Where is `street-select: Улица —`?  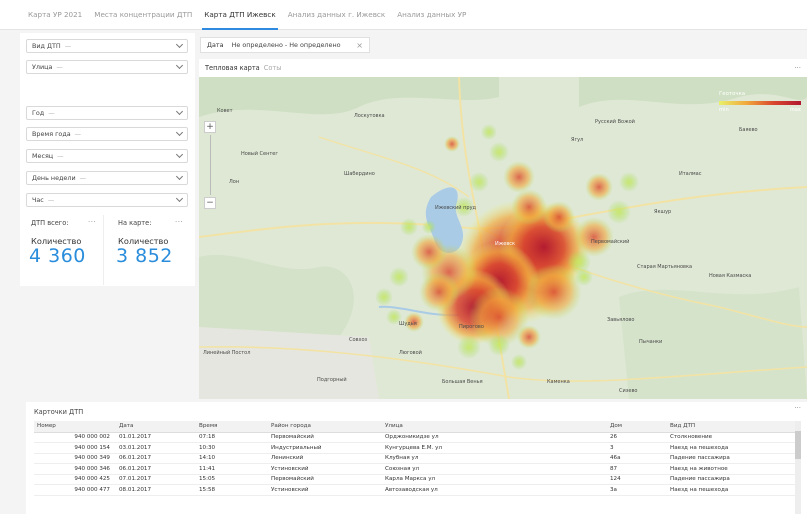 street-select: Улица — is located at coordinates (107, 67).